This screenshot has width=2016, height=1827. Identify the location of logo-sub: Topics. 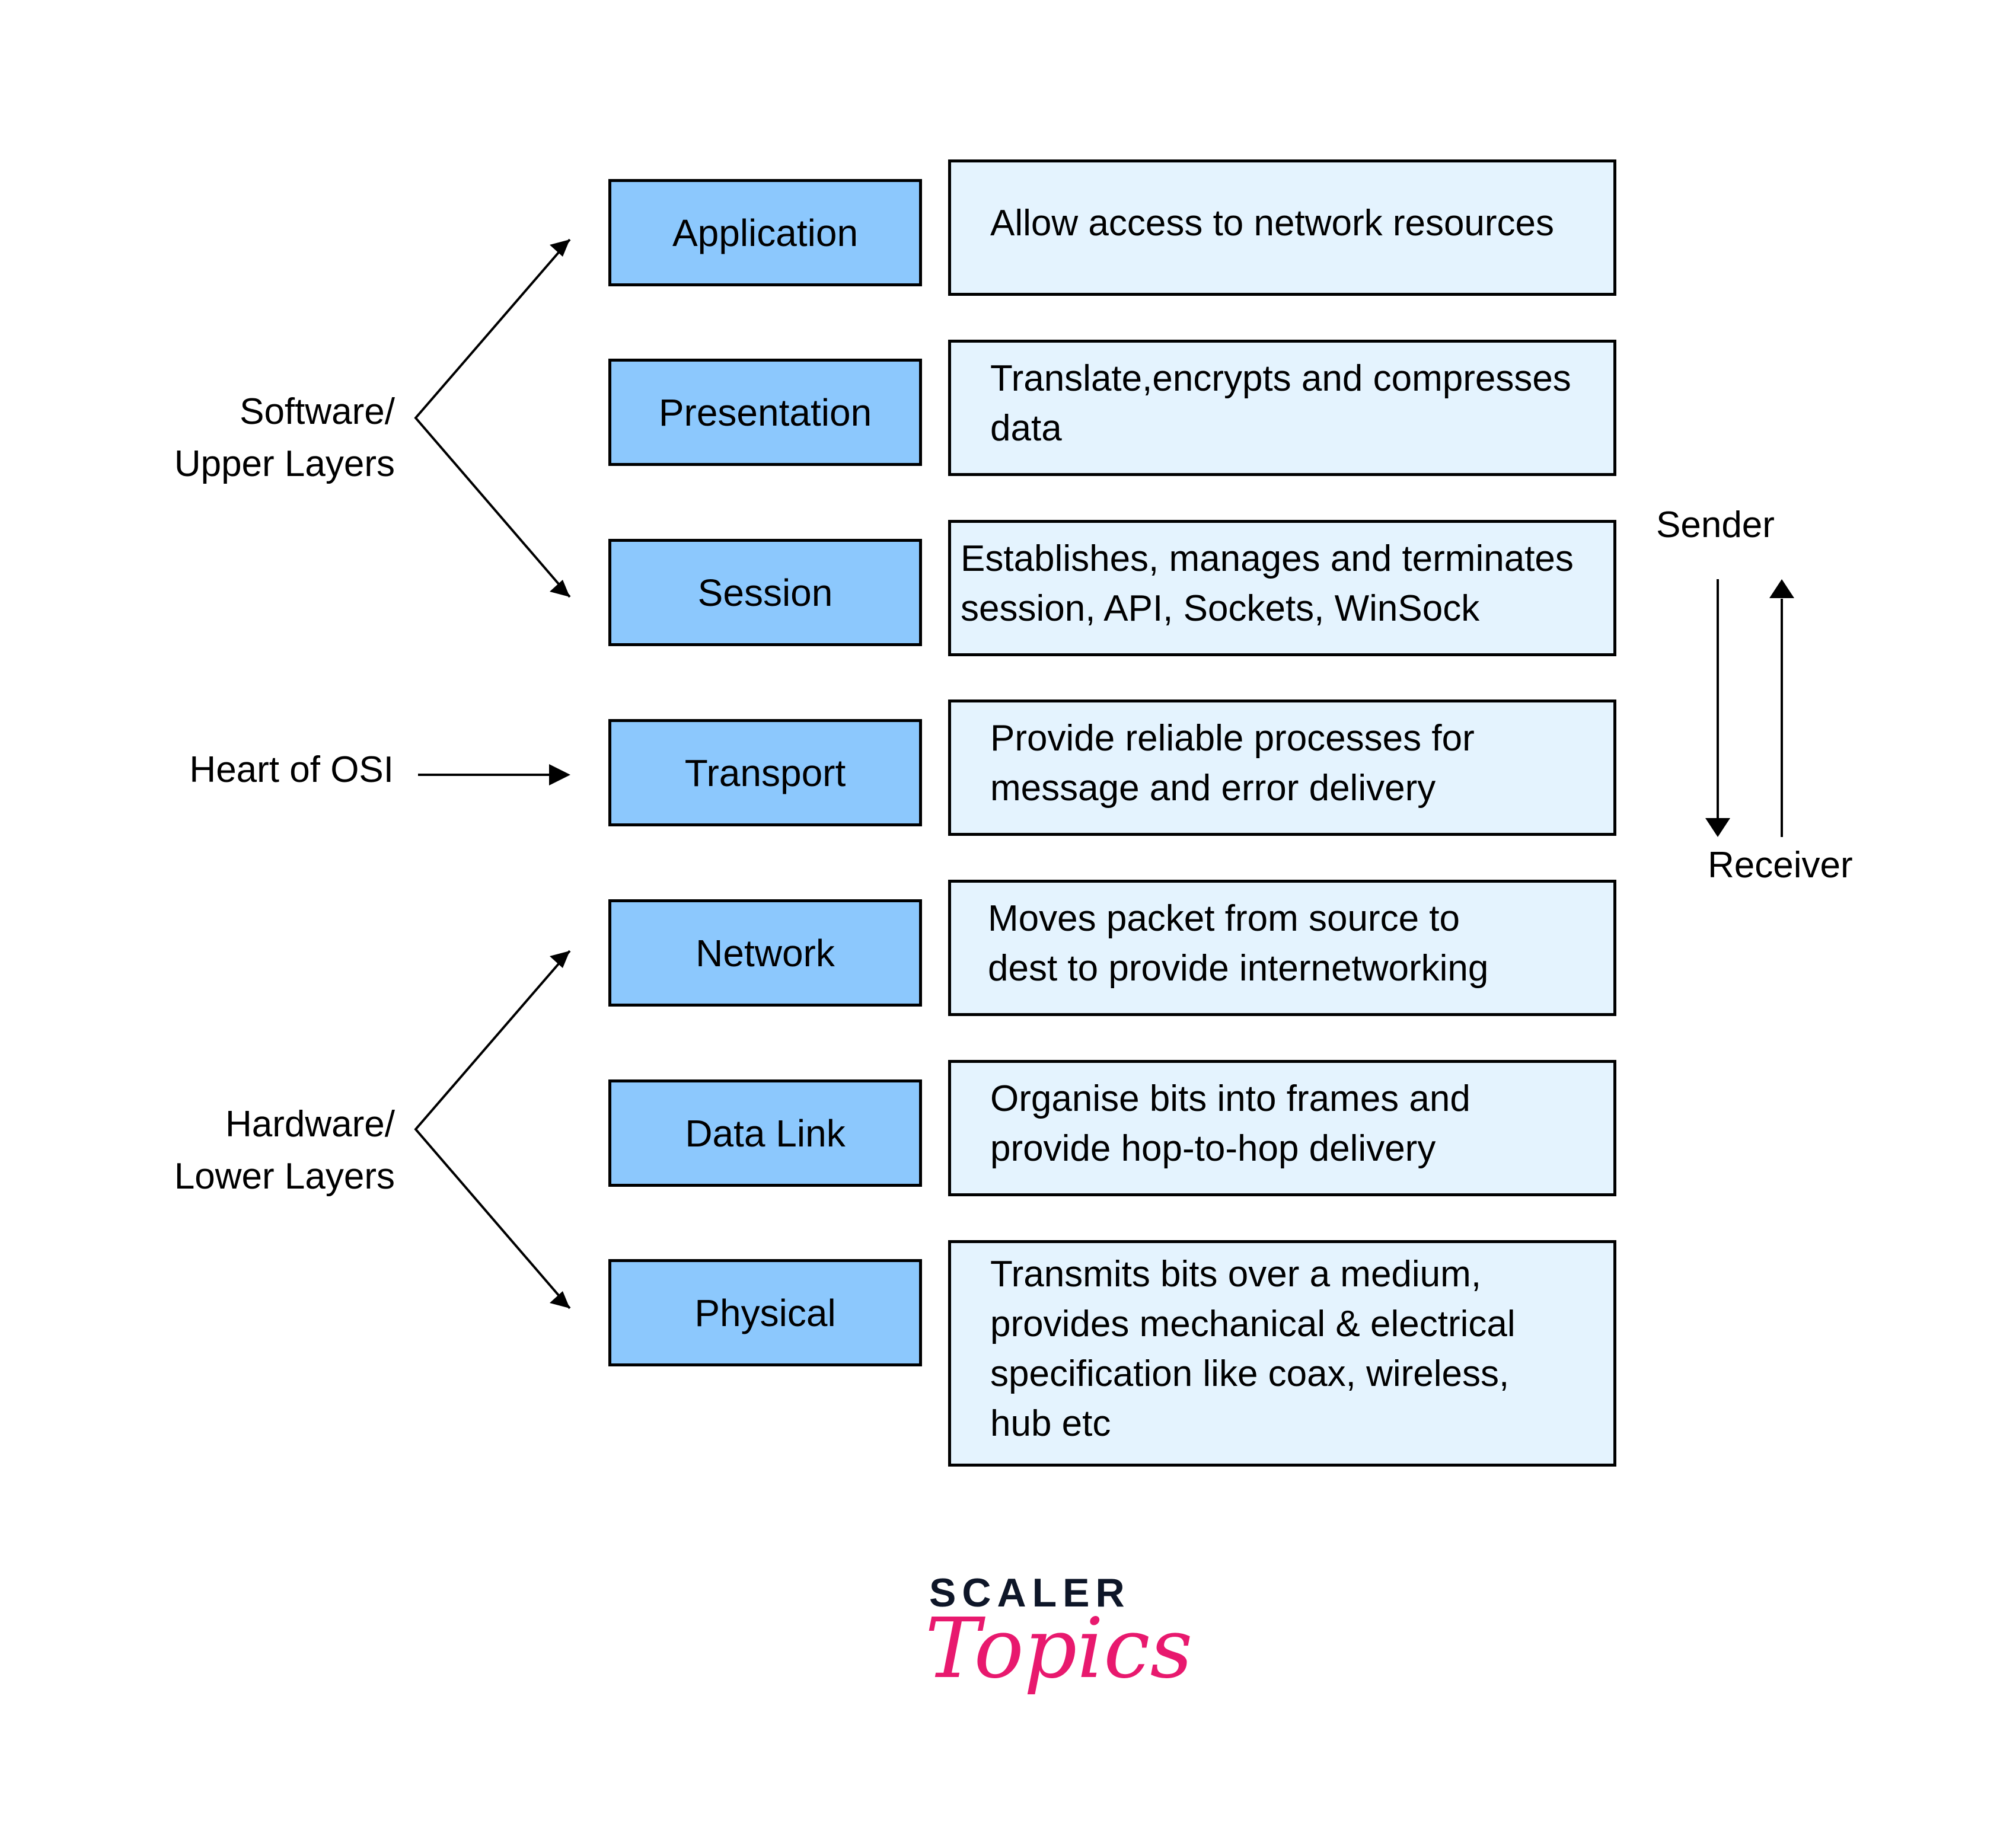
(1059, 1649).